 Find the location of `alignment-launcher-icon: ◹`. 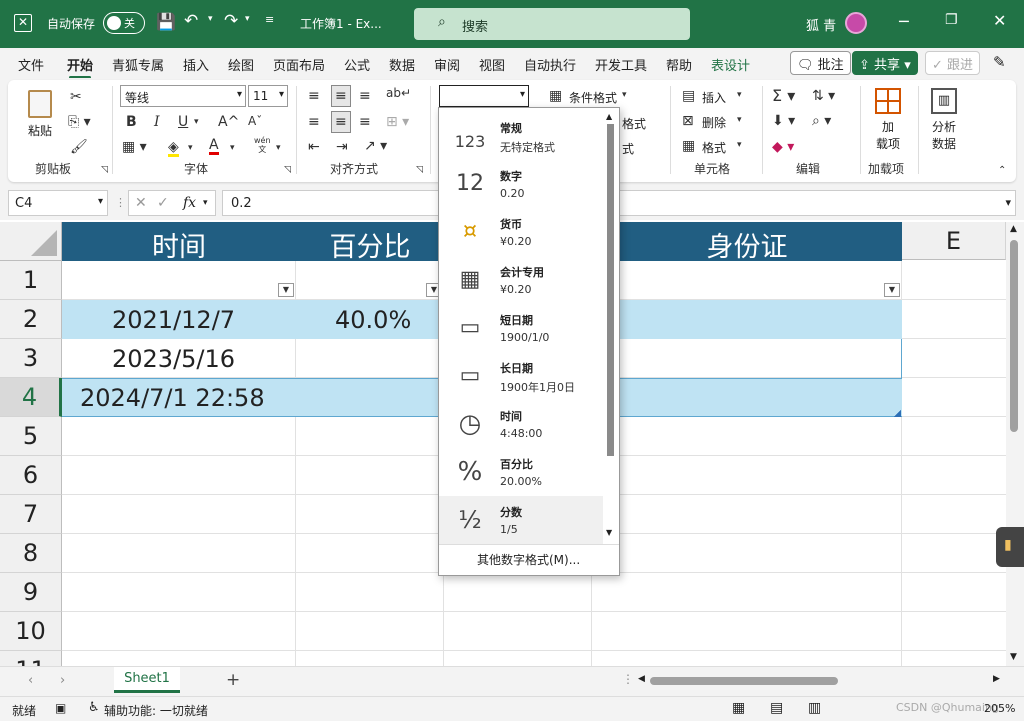

alignment-launcher-icon: ◹ is located at coordinates (419, 170).